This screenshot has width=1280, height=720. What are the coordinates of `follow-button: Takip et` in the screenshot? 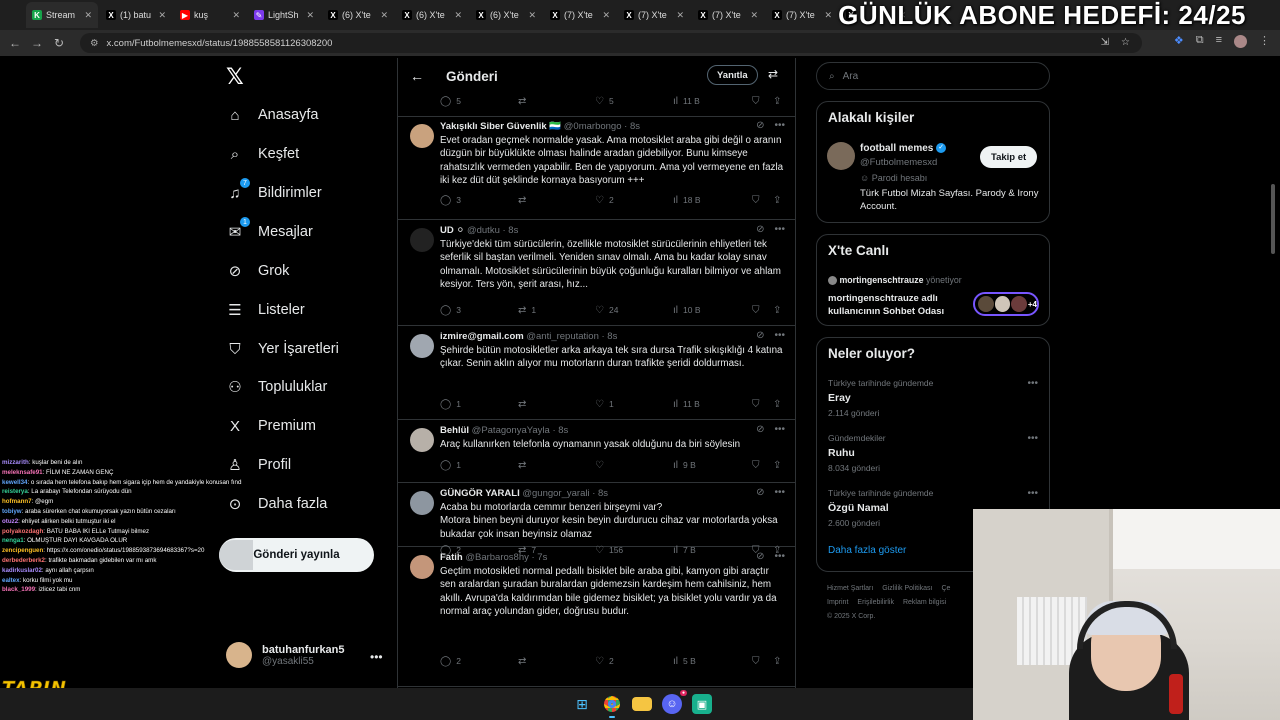 It's located at (1009, 157).